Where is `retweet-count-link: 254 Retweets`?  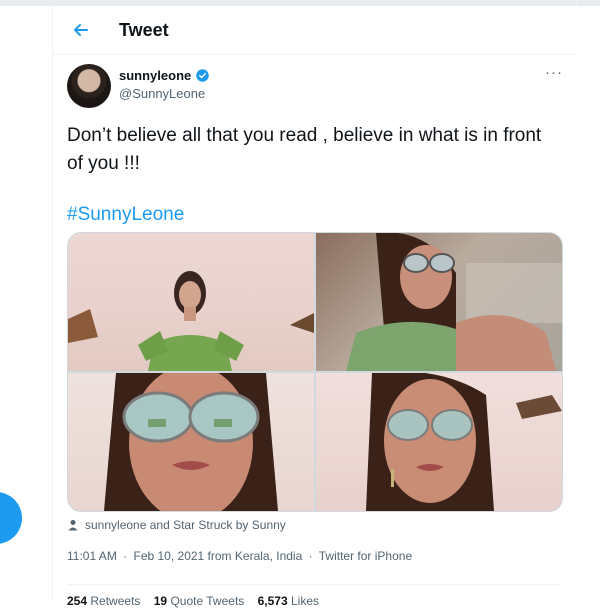 retweet-count-link: 254 Retweets is located at coordinates (103, 601).